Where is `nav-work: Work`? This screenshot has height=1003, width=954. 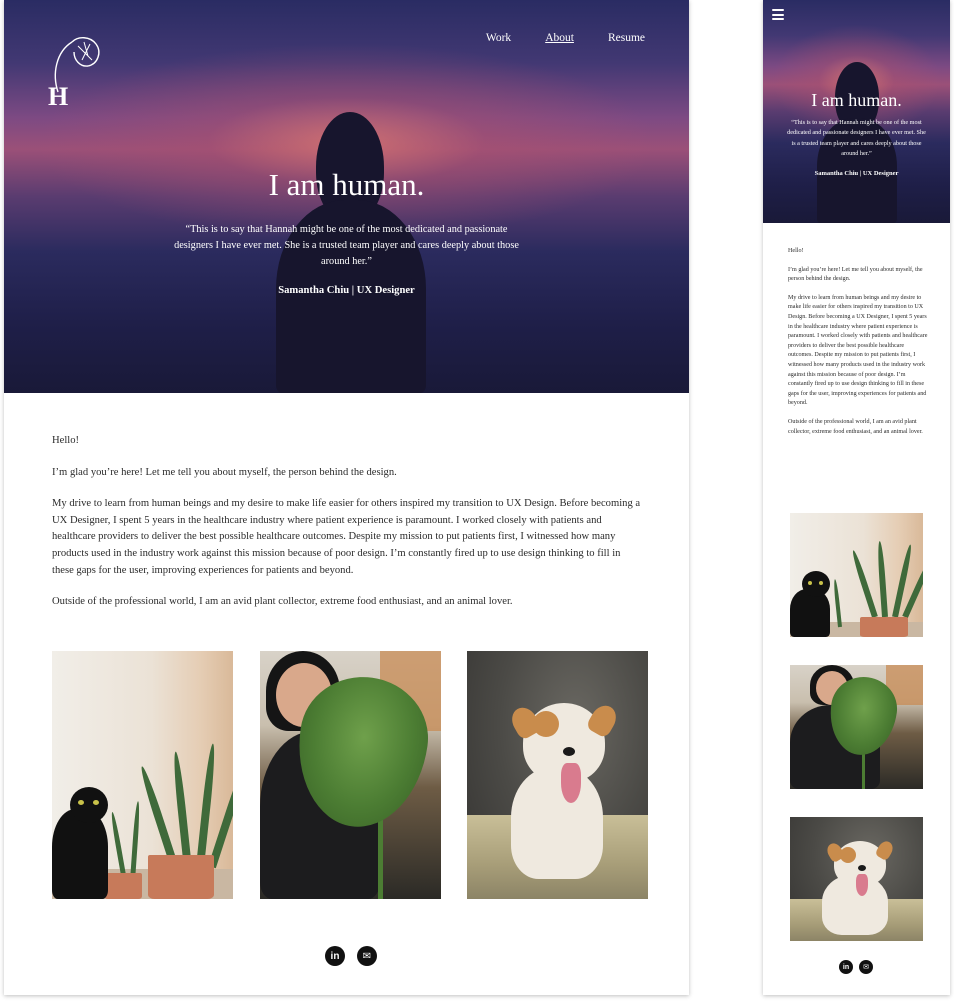 nav-work: Work is located at coordinates (498, 38).